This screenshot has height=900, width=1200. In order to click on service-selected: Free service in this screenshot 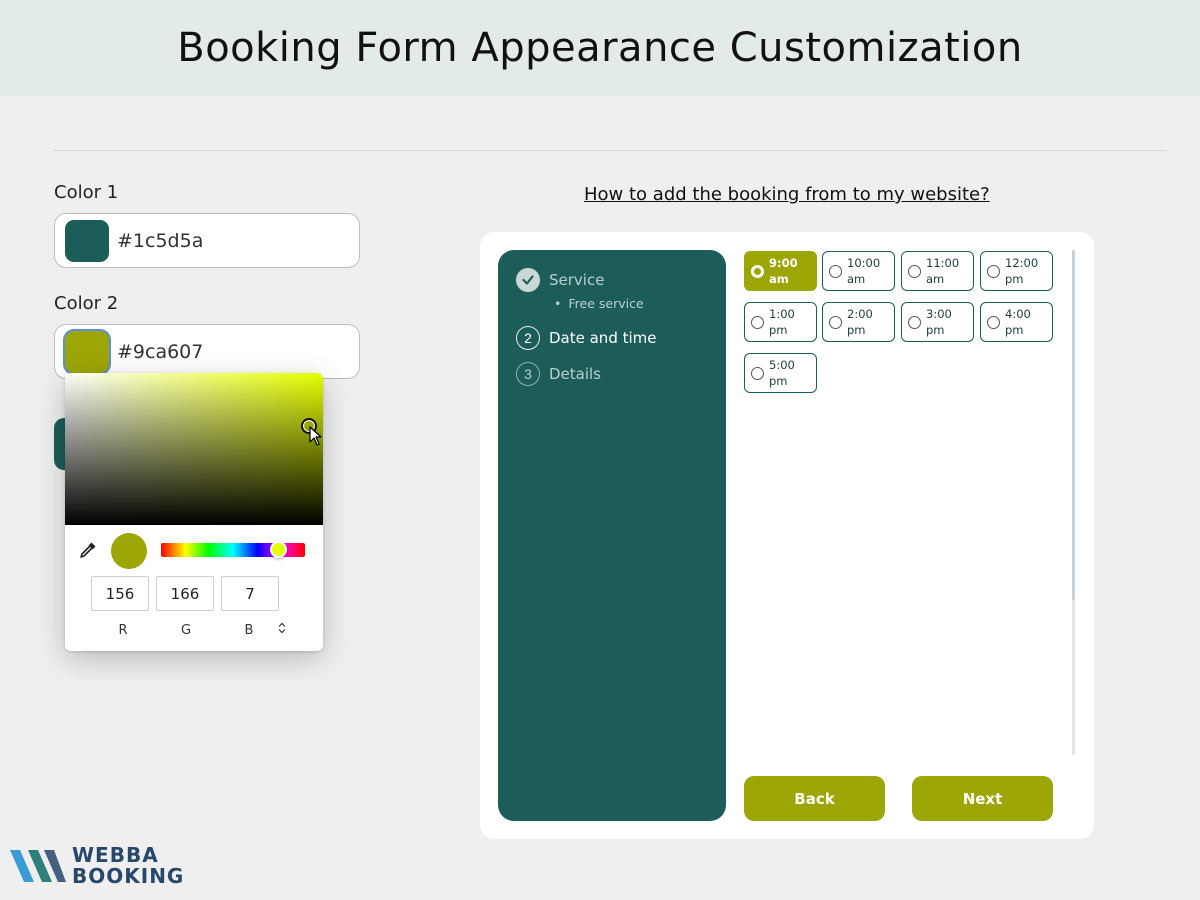, I will do `click(598, 303)`.